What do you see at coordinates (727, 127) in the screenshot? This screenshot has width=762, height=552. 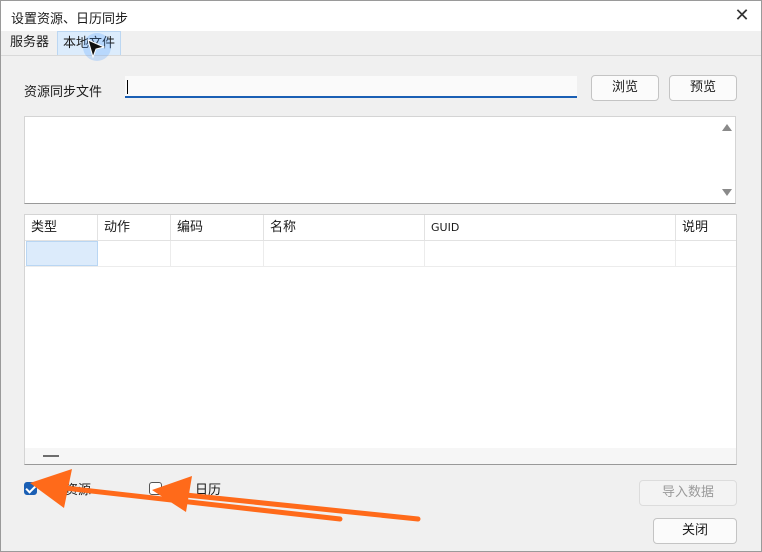 I see `scroll-up-icon` at bounding box center [727, 127].